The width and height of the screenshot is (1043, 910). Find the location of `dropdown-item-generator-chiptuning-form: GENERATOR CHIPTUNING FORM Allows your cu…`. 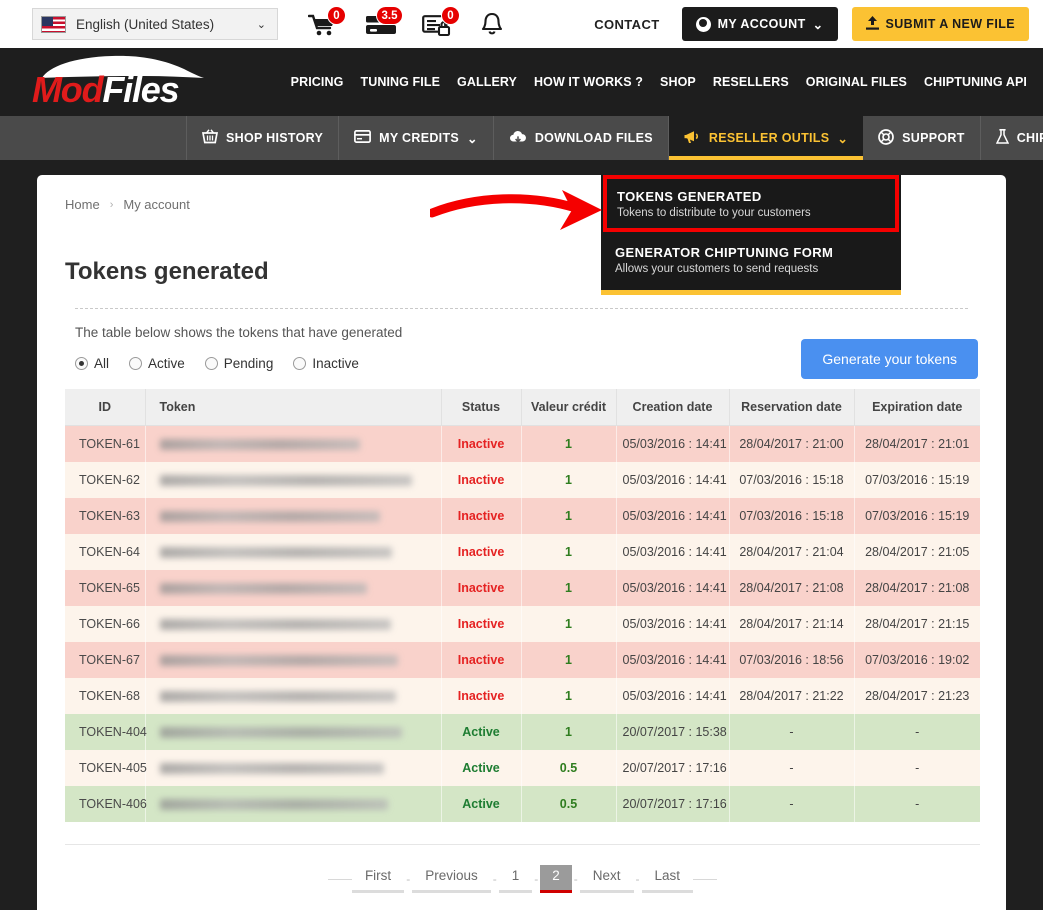

dropdown-item-generator-chiptuning-form: GENERATOR CHIPTUNING FORM Allows your cu… is located at coordinates (751, 259).